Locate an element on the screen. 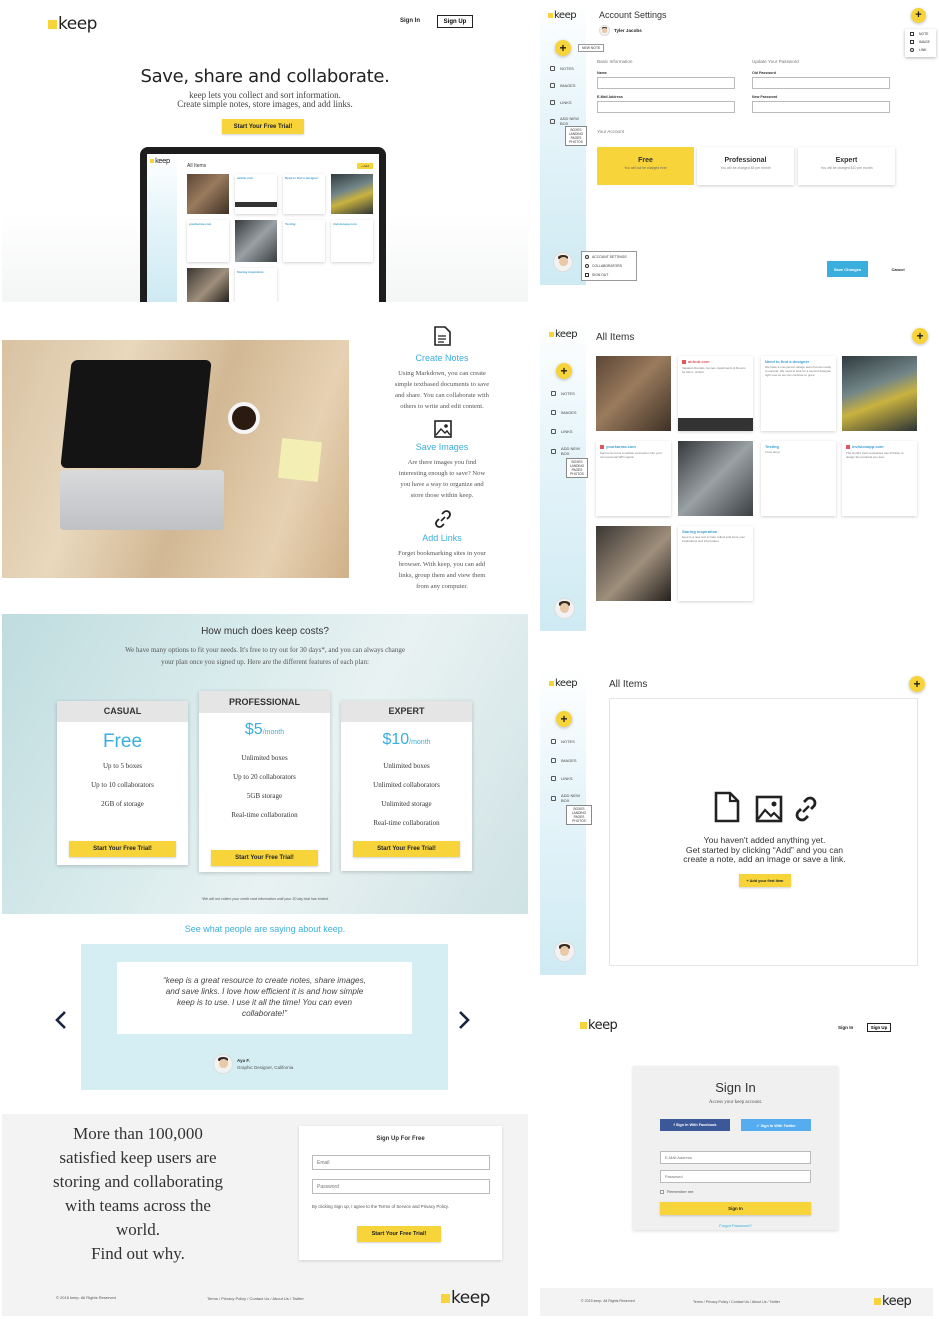 The image size is (939, 1319). save-changes-button: Save Changes is located at coordinates (847, 269).